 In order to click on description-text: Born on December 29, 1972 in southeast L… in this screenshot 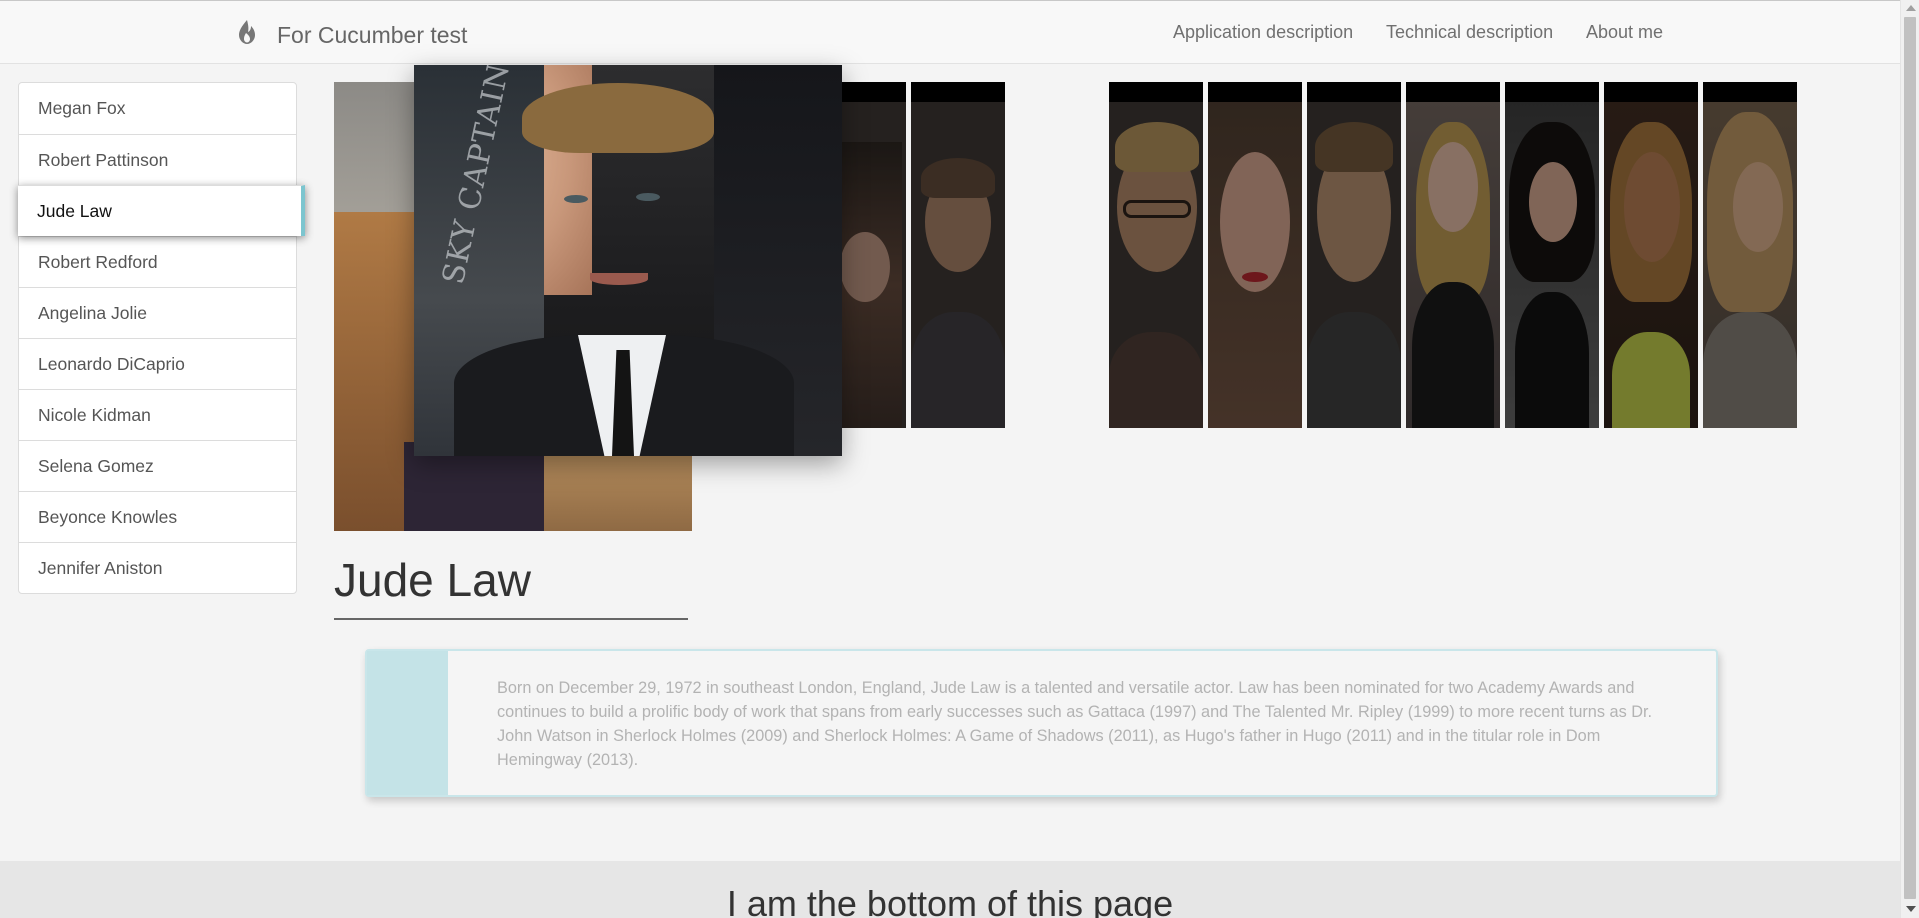, I will do `click(1075, 724)`.